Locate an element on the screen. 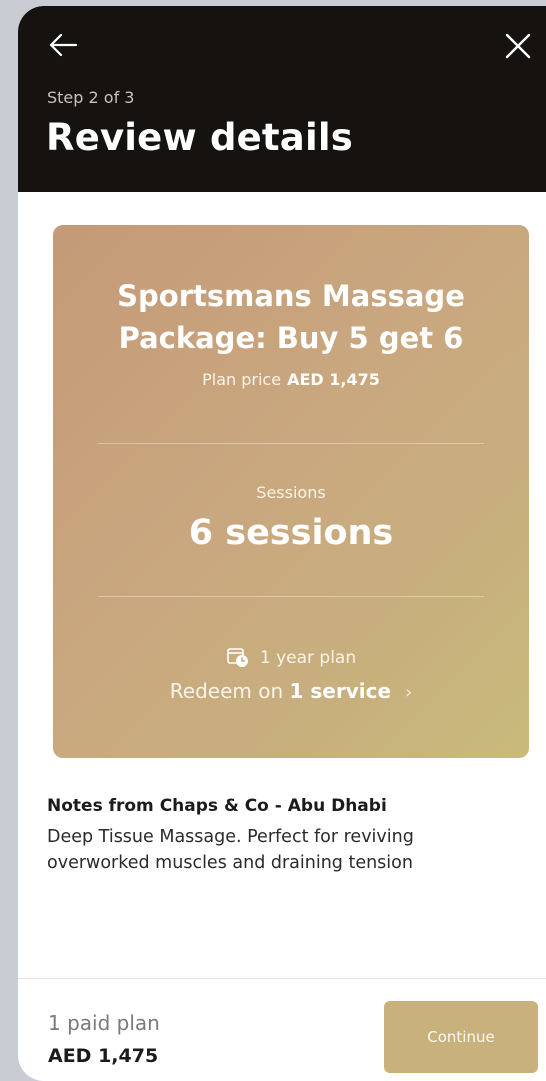 The image size is (546, 1081). plan-price-row: Plan price AED 1,475 is located at coordinates (291, 379).